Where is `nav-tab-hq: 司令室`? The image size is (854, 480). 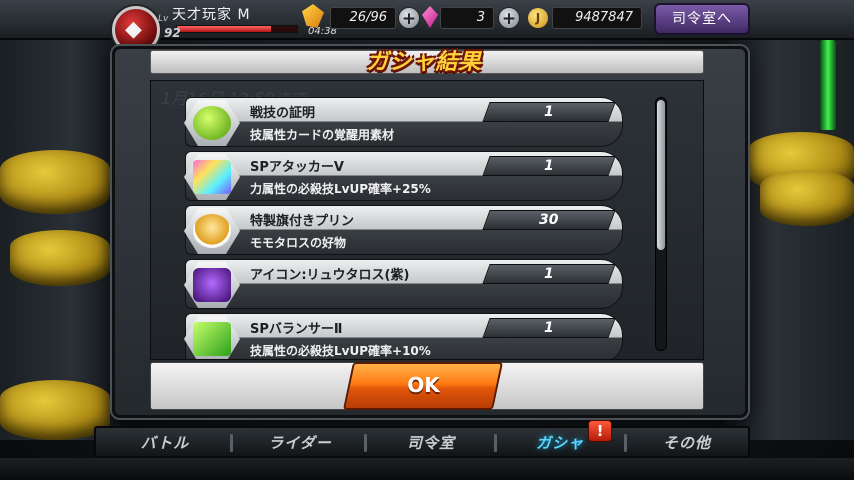 nav-tab-hq: 司令室 is located at coordinates (431, 443).